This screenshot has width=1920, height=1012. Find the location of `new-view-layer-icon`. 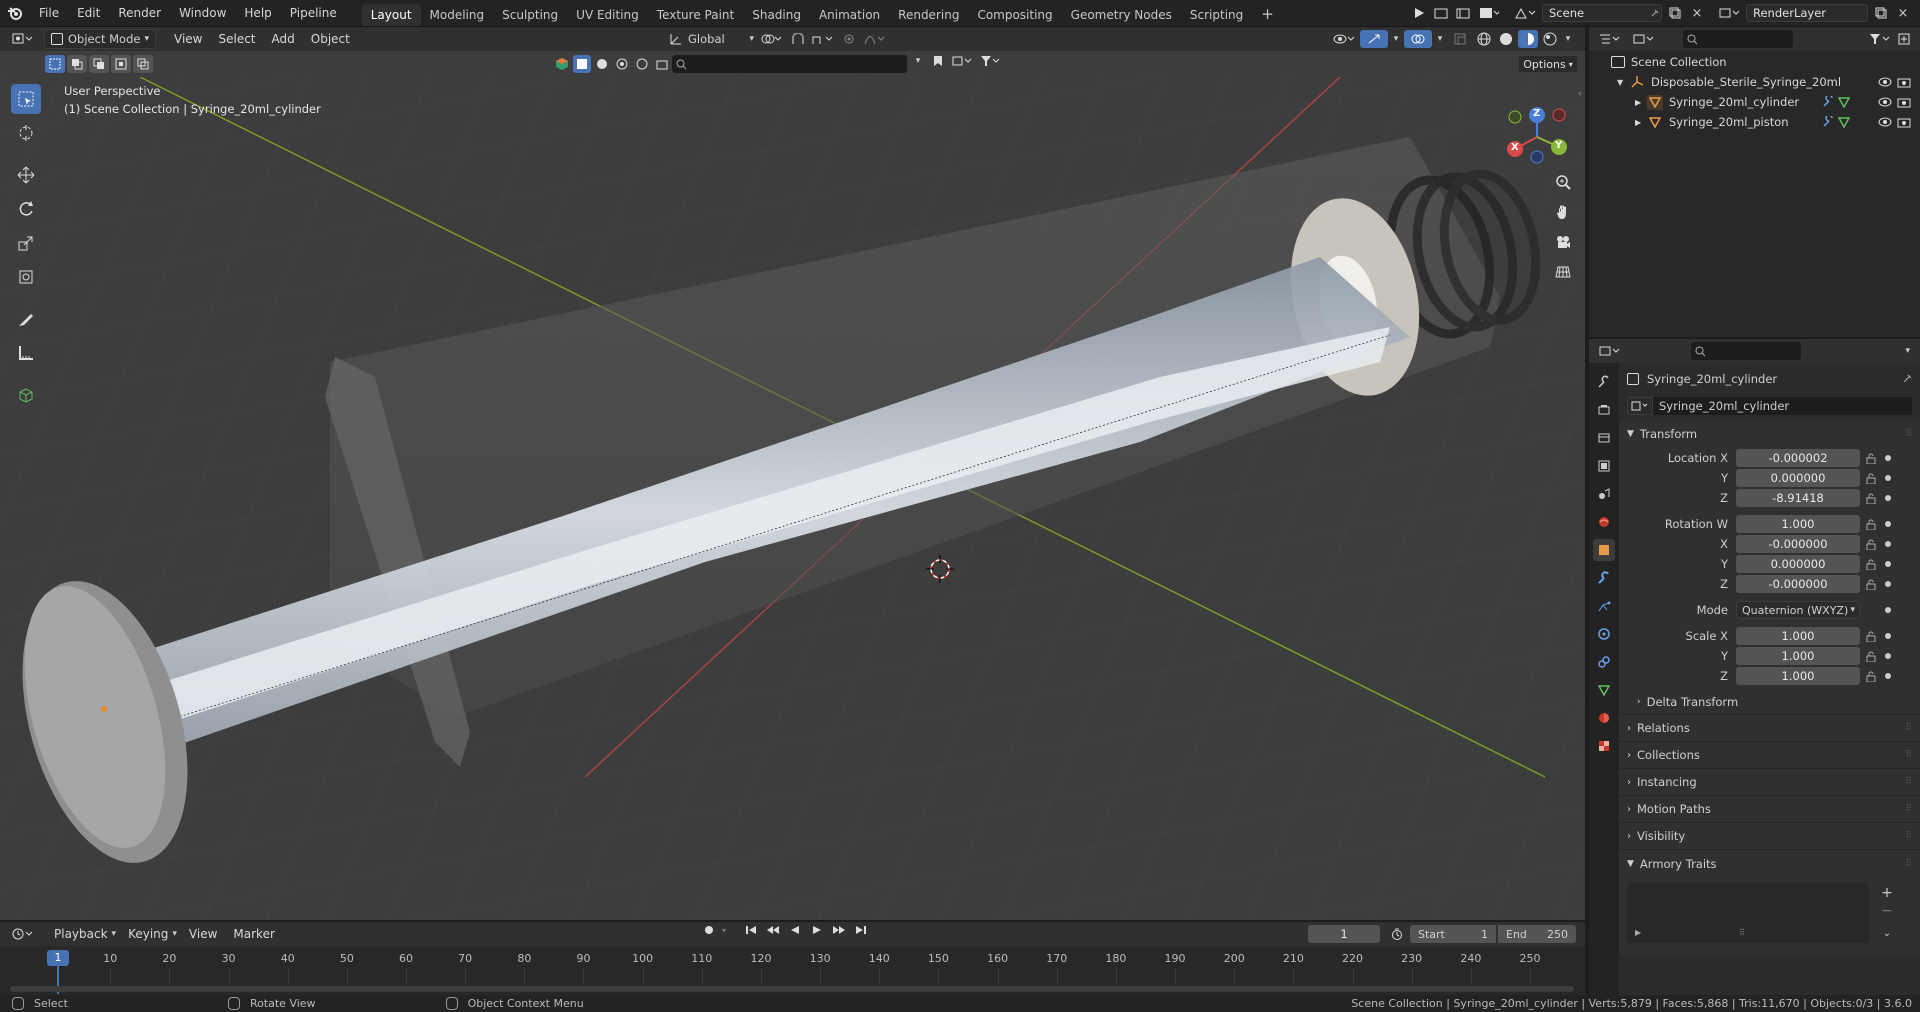

new-view-layer-icon is located at coordinates (1881, 13).